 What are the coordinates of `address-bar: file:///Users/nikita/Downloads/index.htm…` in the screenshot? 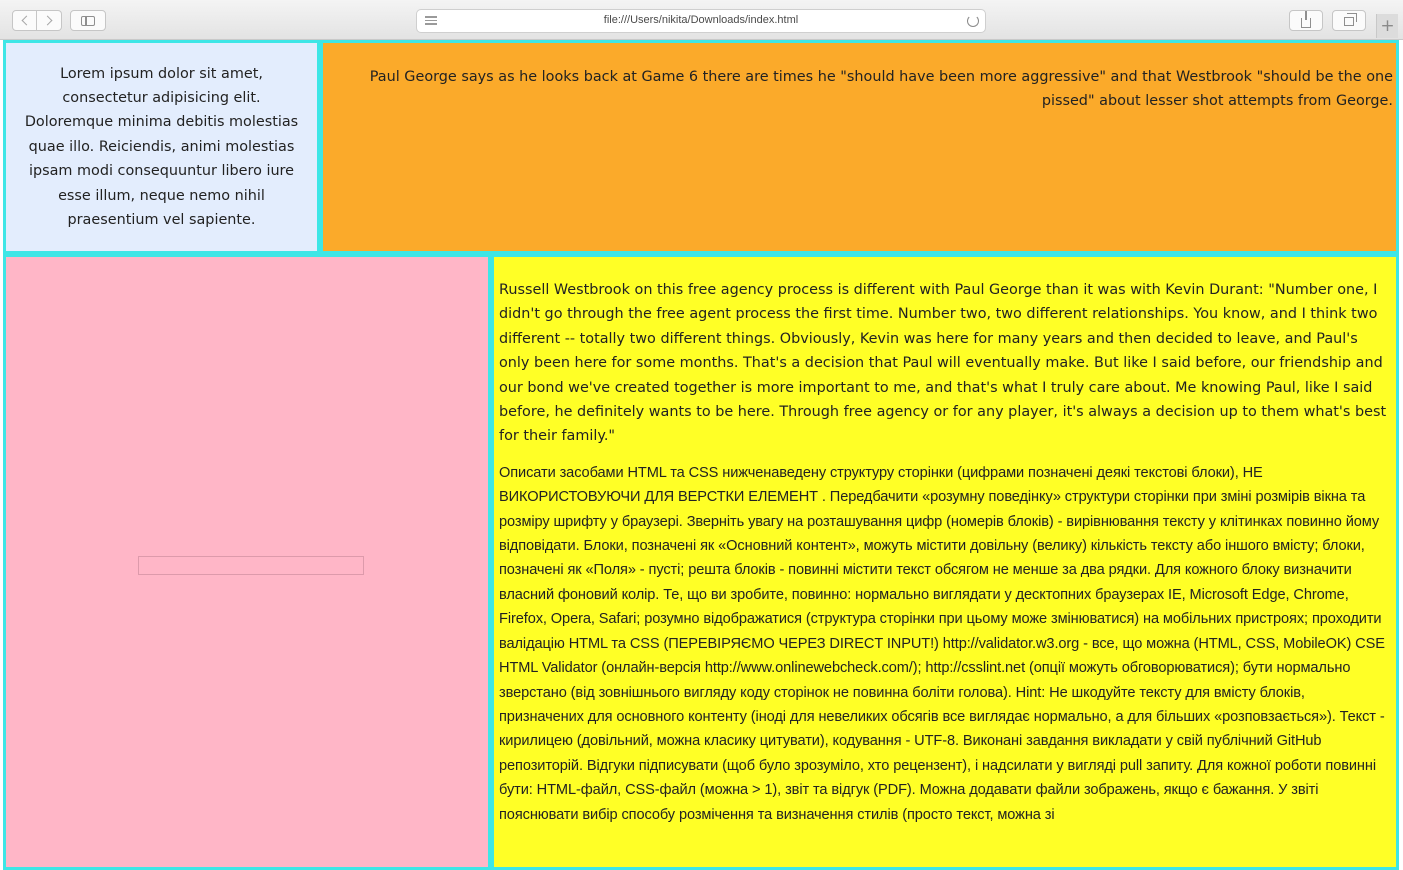 It's located at (701, 21).